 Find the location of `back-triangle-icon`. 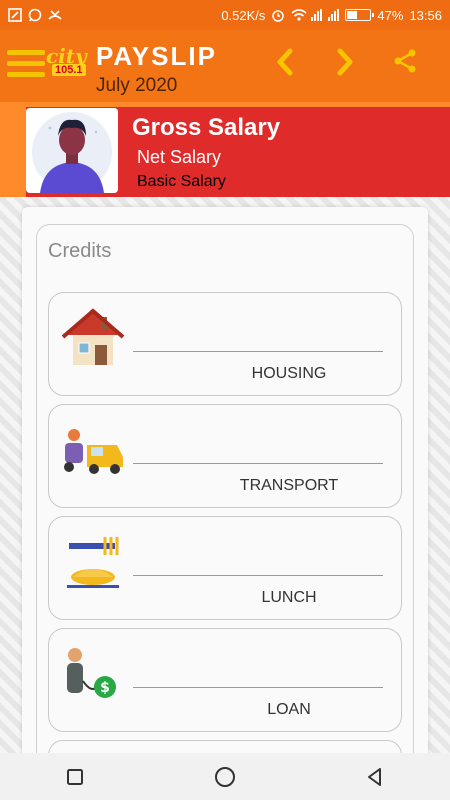

back-triangle-icon is located at coordinates (374, 776).